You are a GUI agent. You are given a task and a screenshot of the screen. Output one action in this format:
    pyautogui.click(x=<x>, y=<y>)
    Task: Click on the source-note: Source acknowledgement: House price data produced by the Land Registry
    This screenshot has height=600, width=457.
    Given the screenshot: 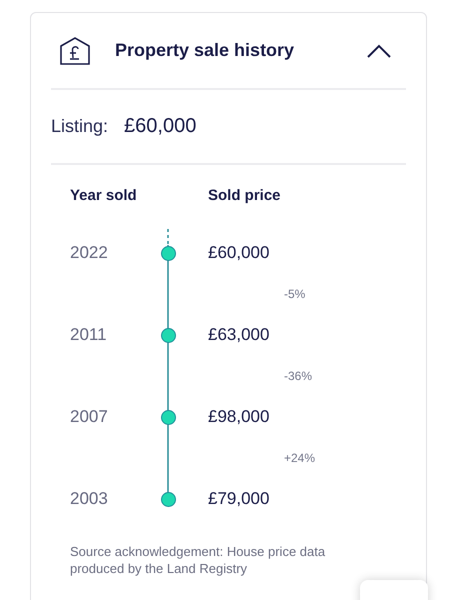 What is the action you would take?
    pyautogui.click(x=198, y=560)
    